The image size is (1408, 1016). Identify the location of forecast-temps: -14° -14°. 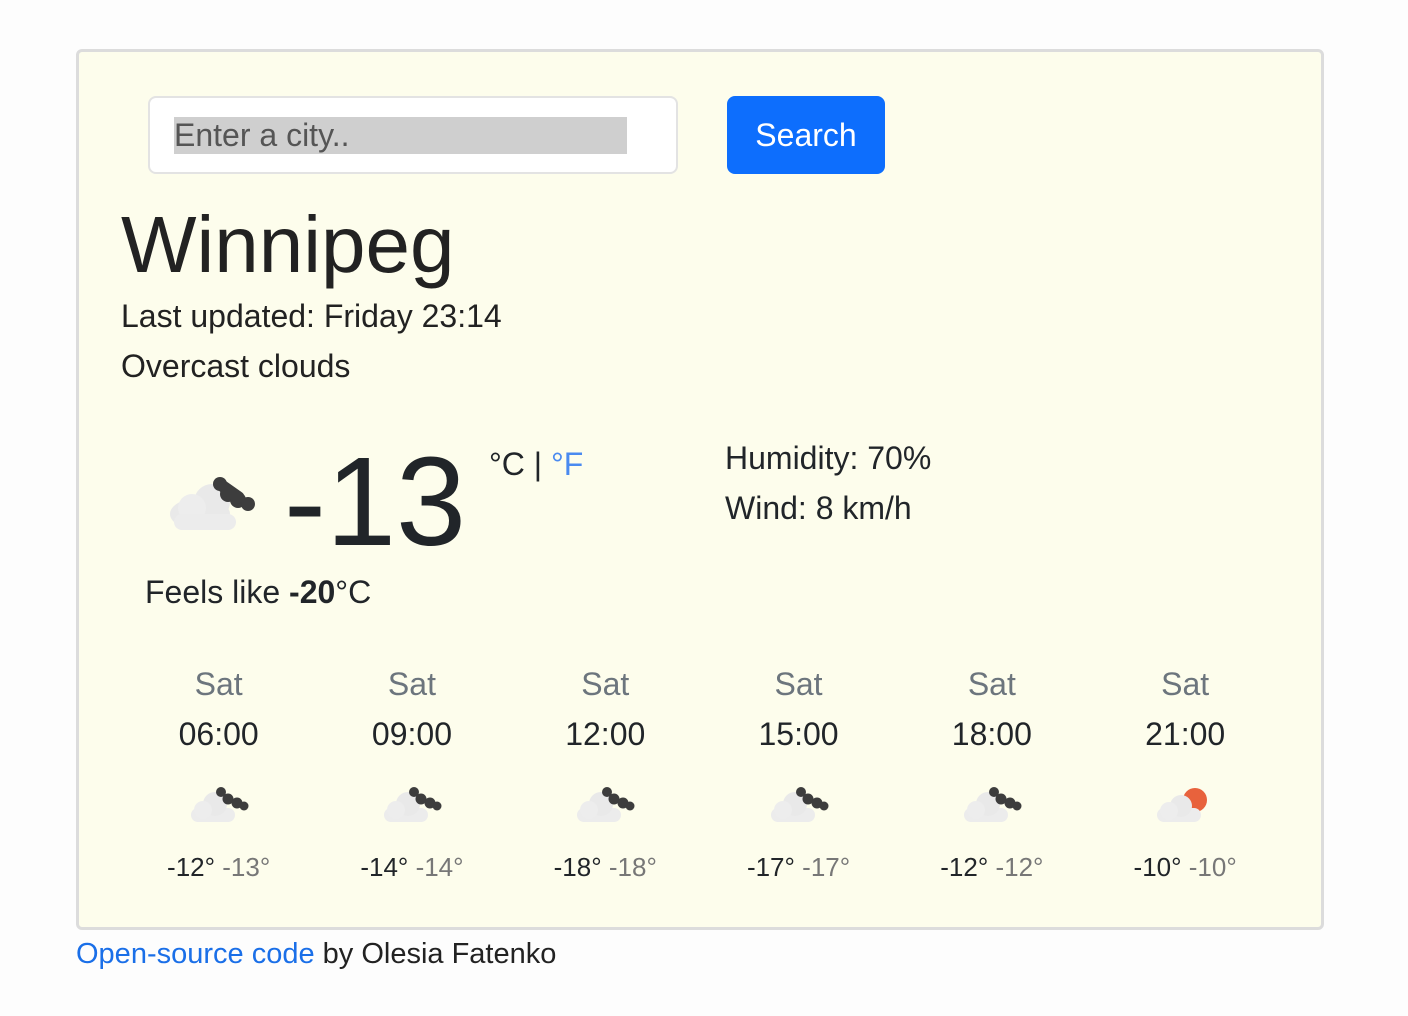
(411, 867).